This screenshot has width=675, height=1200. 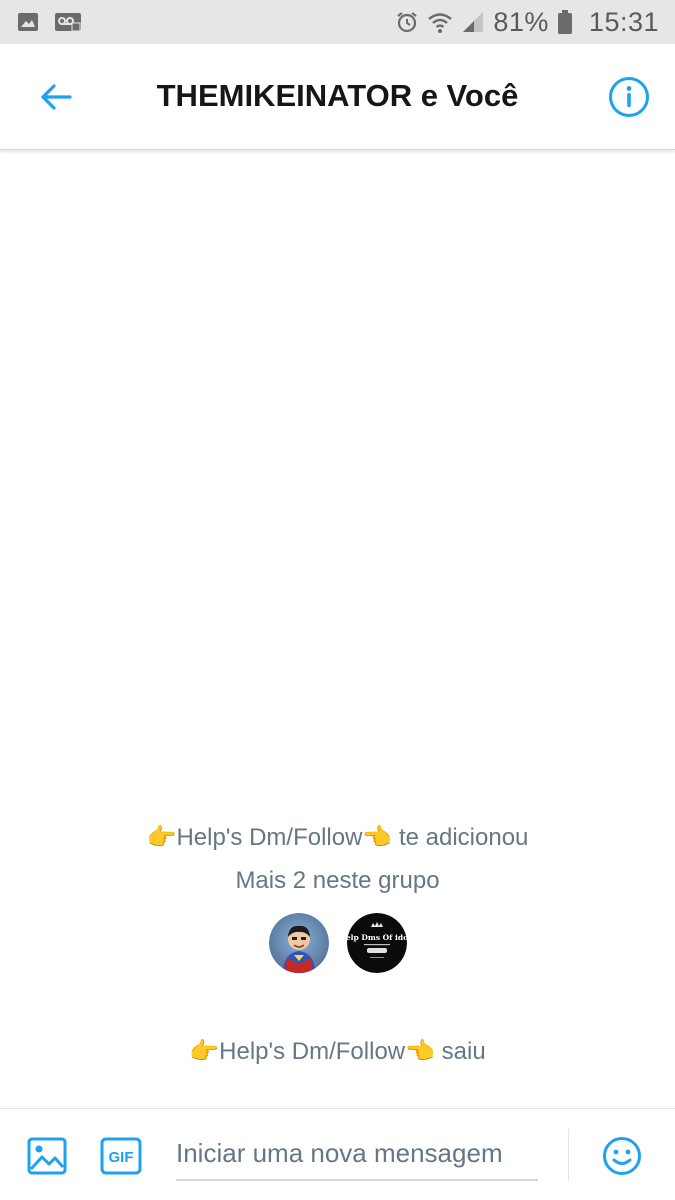 I want to click on status-bar-right: 81% 15:31, so click(x=527, y=22).